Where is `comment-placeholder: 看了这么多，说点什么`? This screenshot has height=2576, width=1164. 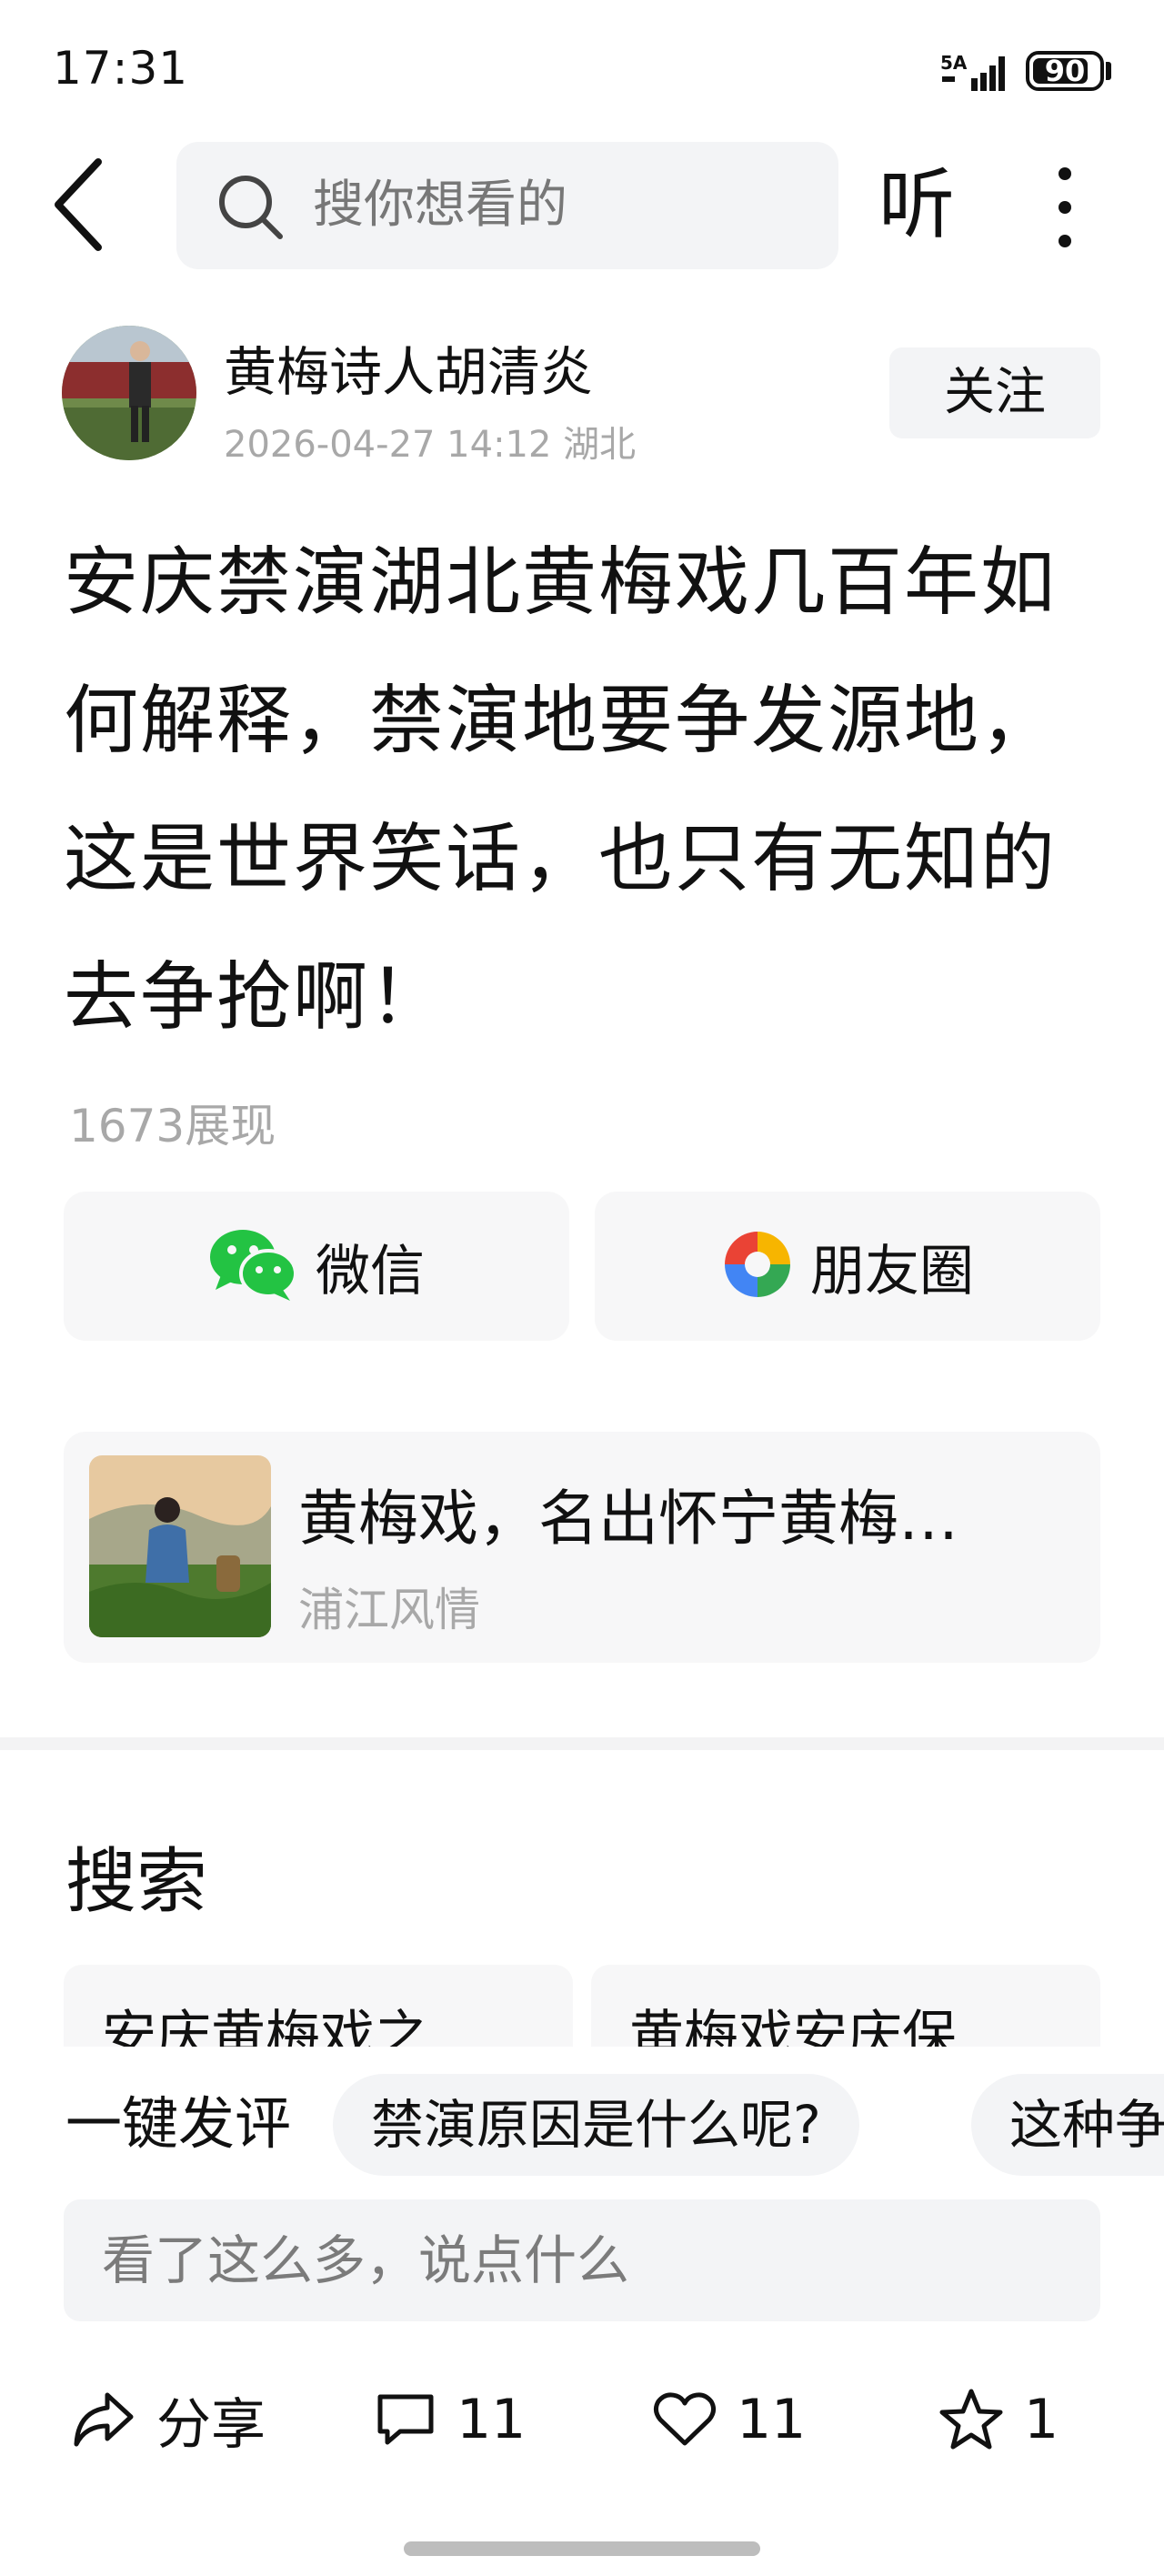 comment-placeholder: 看了这么多，说点什么 is located at coordinates (366, 2260).